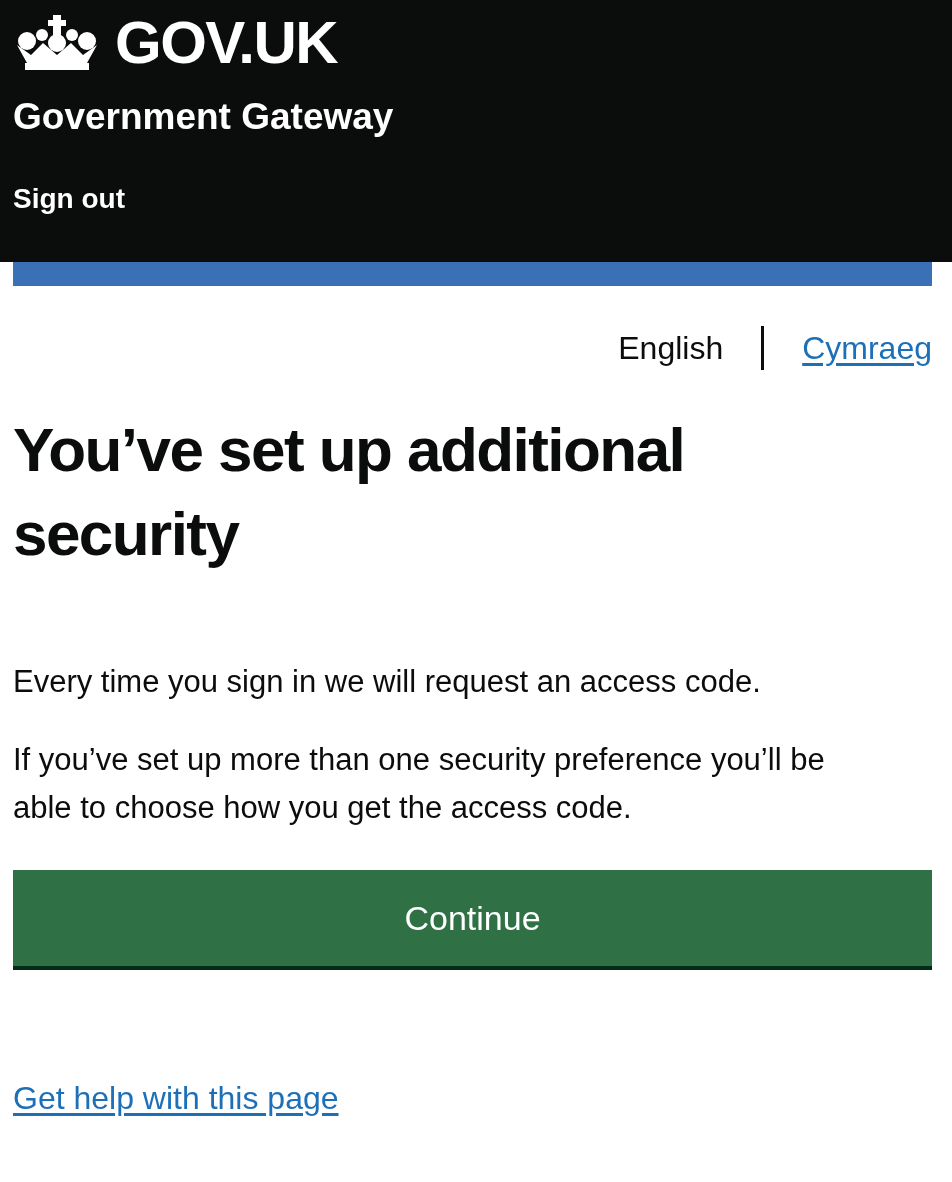 The height and width of the screenshot is (1182, 952). Describe the element at coordinates (349, 492) in the screenshot. I see `page-heading: You’ve set up additional security` at that location.